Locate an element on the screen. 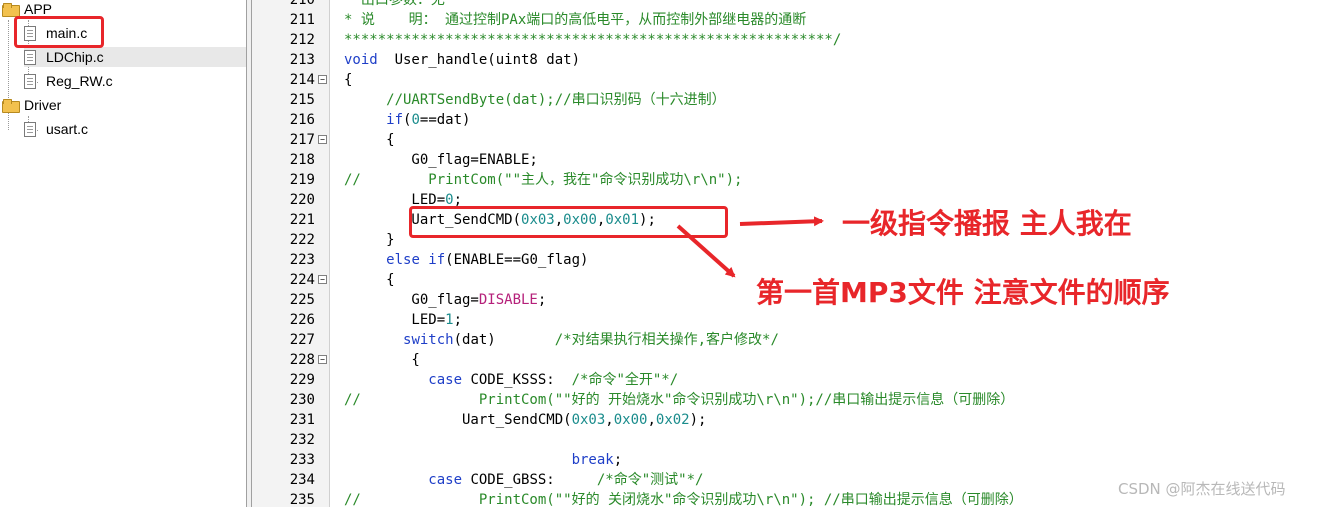 This screenshot has height=507, width=1327. line-number: 223 is located at coordinates (302, 260).